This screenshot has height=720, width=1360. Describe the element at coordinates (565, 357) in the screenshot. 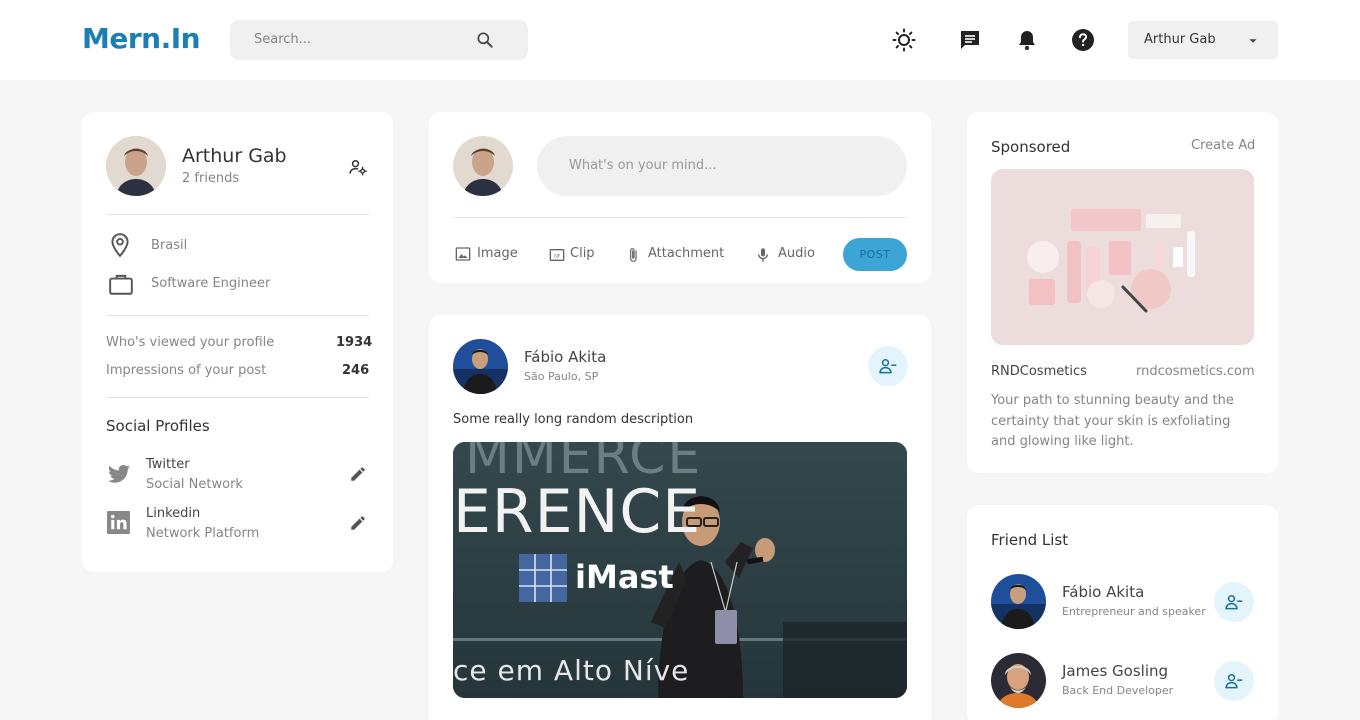

I see `post-author-name: Fábio Akita` at that location.